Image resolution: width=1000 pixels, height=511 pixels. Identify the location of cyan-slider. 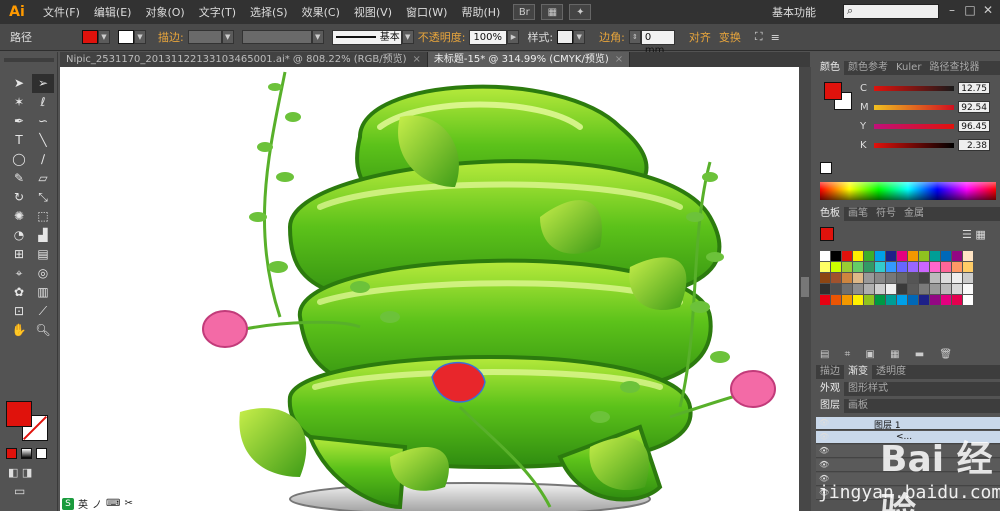
(914, 88).